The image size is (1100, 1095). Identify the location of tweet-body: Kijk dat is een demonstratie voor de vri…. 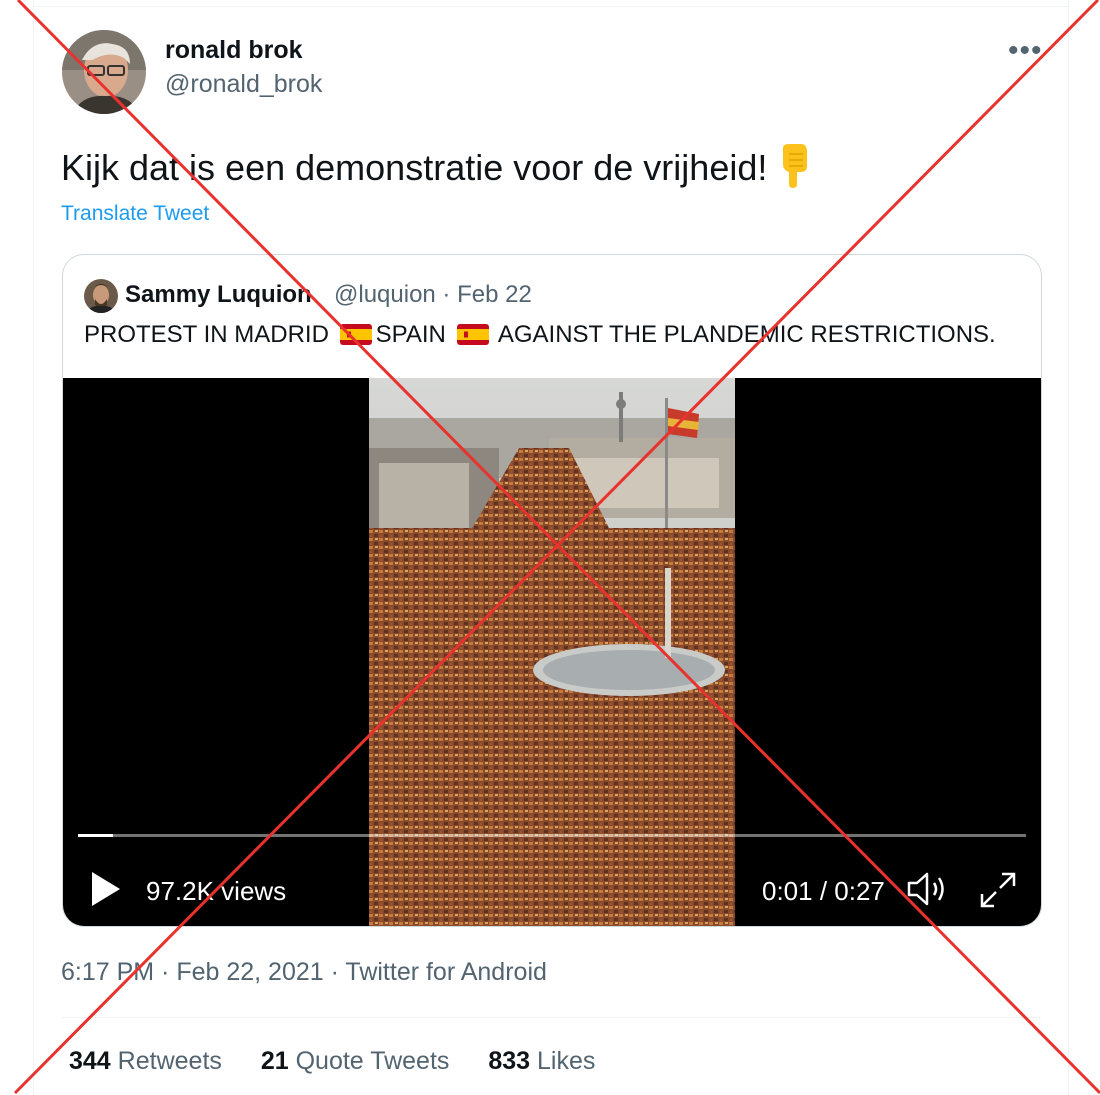
(414, 168).